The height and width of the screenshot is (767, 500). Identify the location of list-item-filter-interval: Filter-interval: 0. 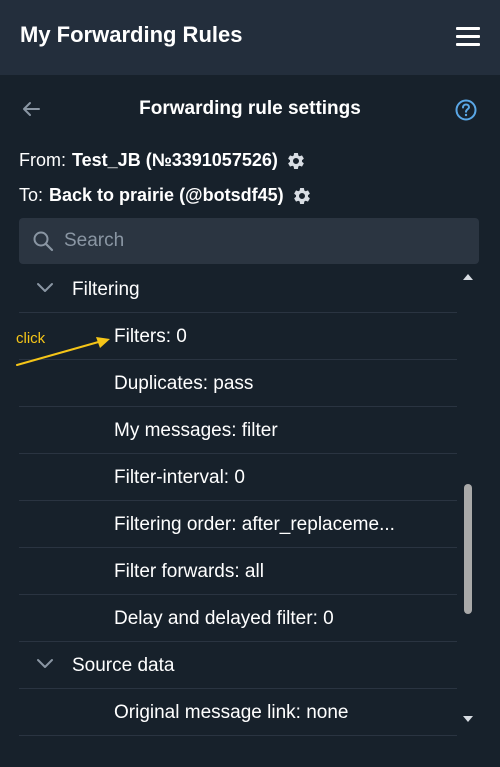
(238, 477).